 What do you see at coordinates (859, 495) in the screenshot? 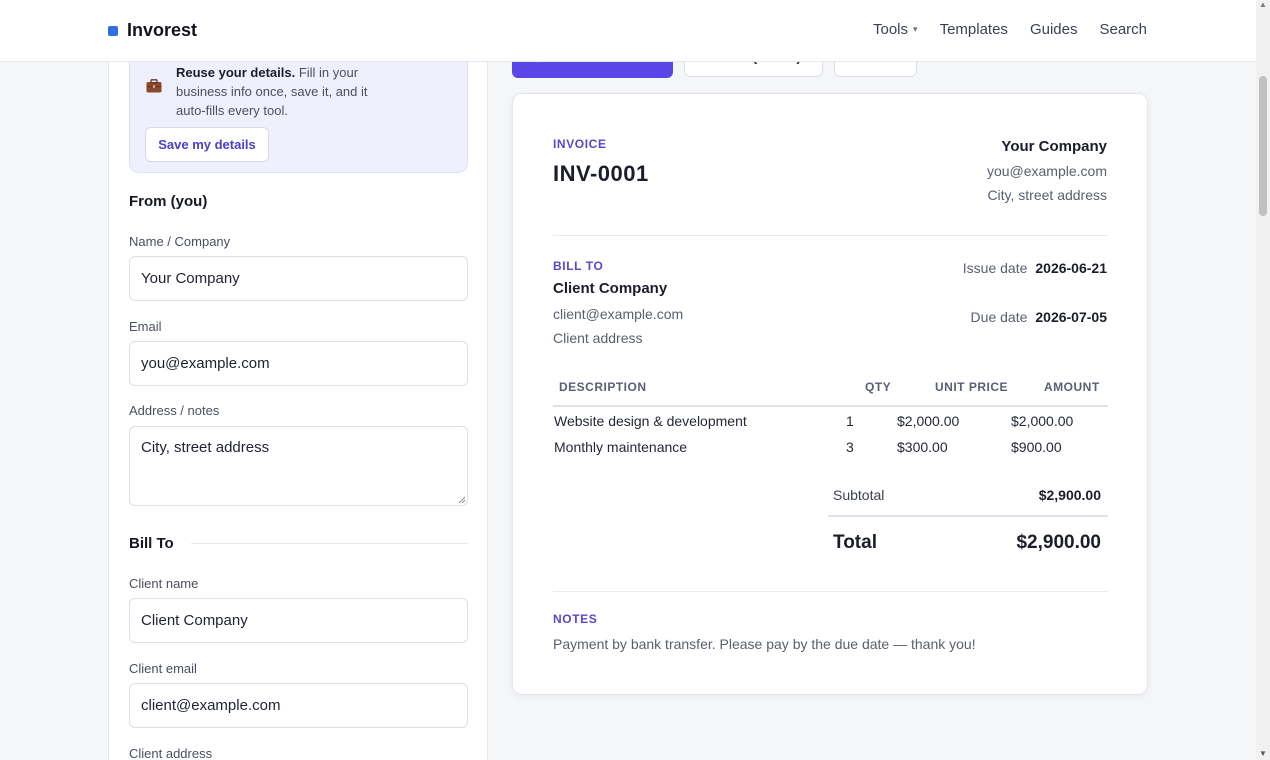
I see `subtotal-label: Subtotal` at bounding box center [859, 495].